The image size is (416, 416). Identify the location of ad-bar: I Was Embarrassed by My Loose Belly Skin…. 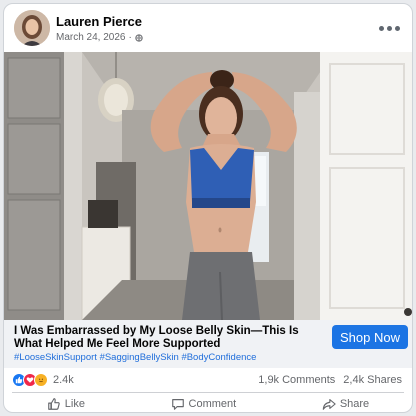
(208, 344).